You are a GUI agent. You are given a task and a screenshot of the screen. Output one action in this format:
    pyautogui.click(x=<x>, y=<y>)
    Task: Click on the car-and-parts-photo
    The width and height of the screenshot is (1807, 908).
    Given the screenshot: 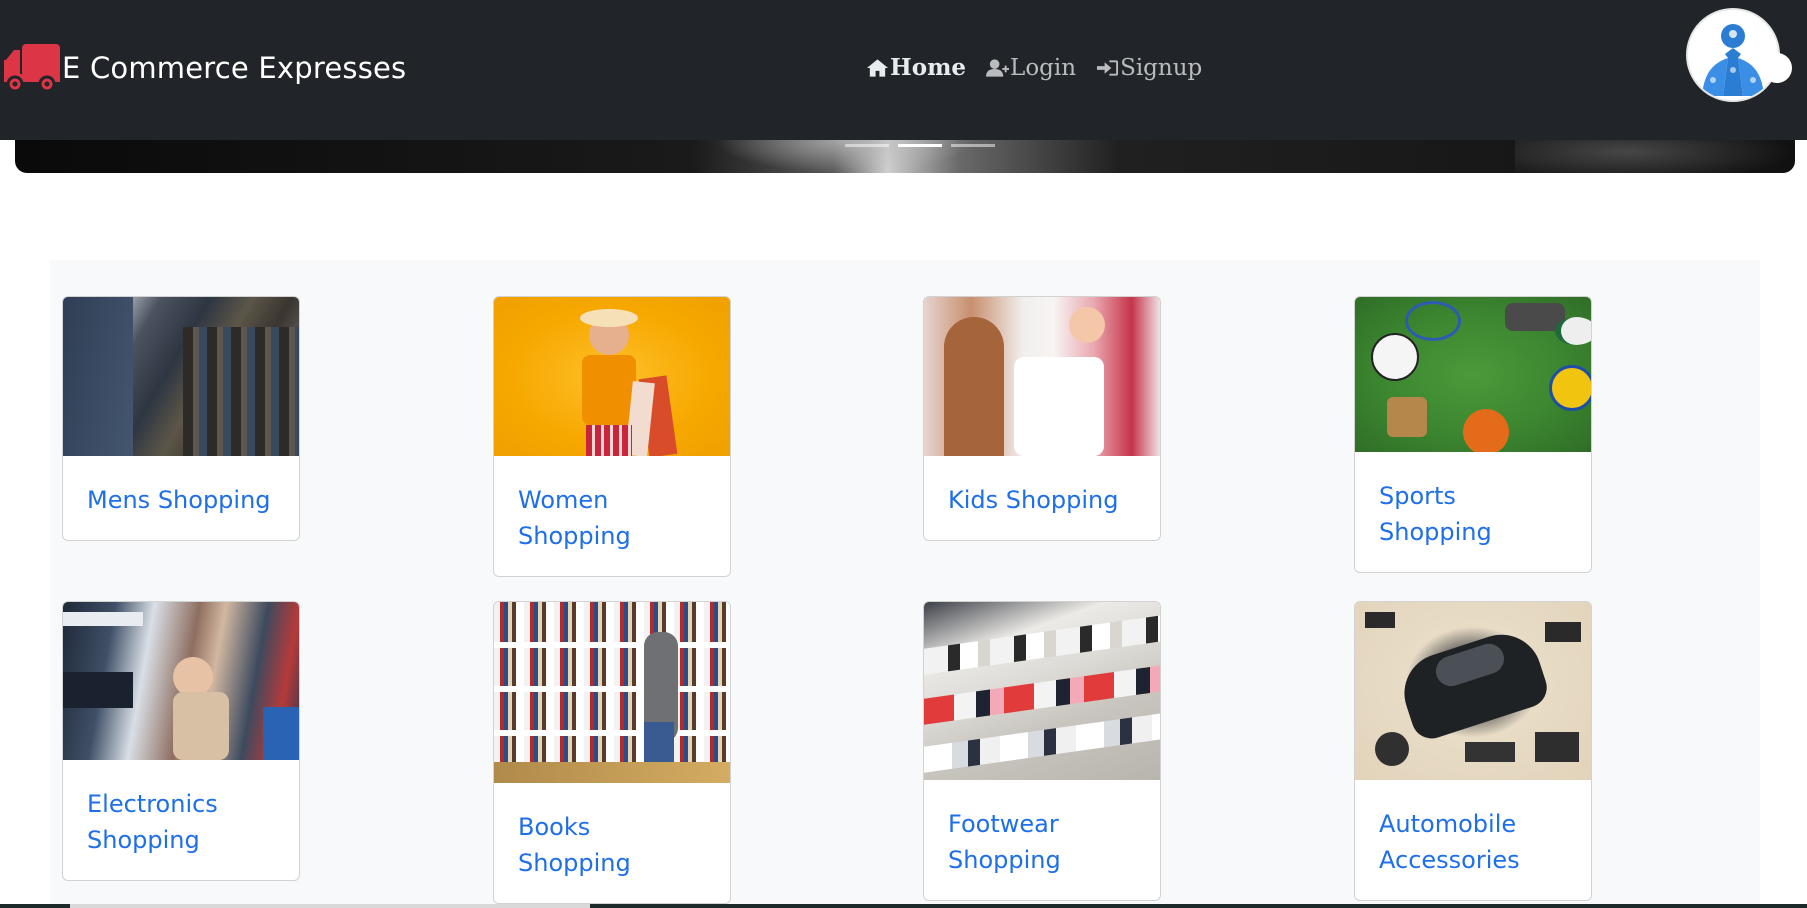 What is the action you would take?
    pyautogui.click(x=1473, y=691)
    